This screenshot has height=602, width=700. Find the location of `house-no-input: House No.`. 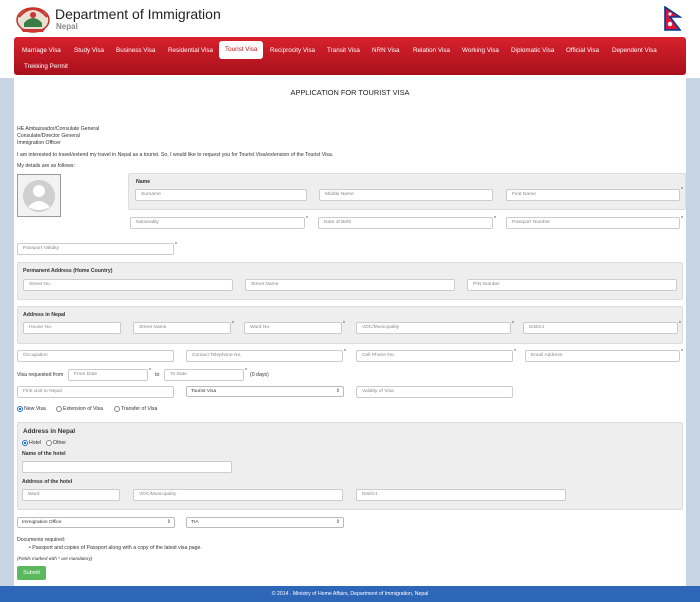

house-no-input: House No. is located at coordinates (72, 328).